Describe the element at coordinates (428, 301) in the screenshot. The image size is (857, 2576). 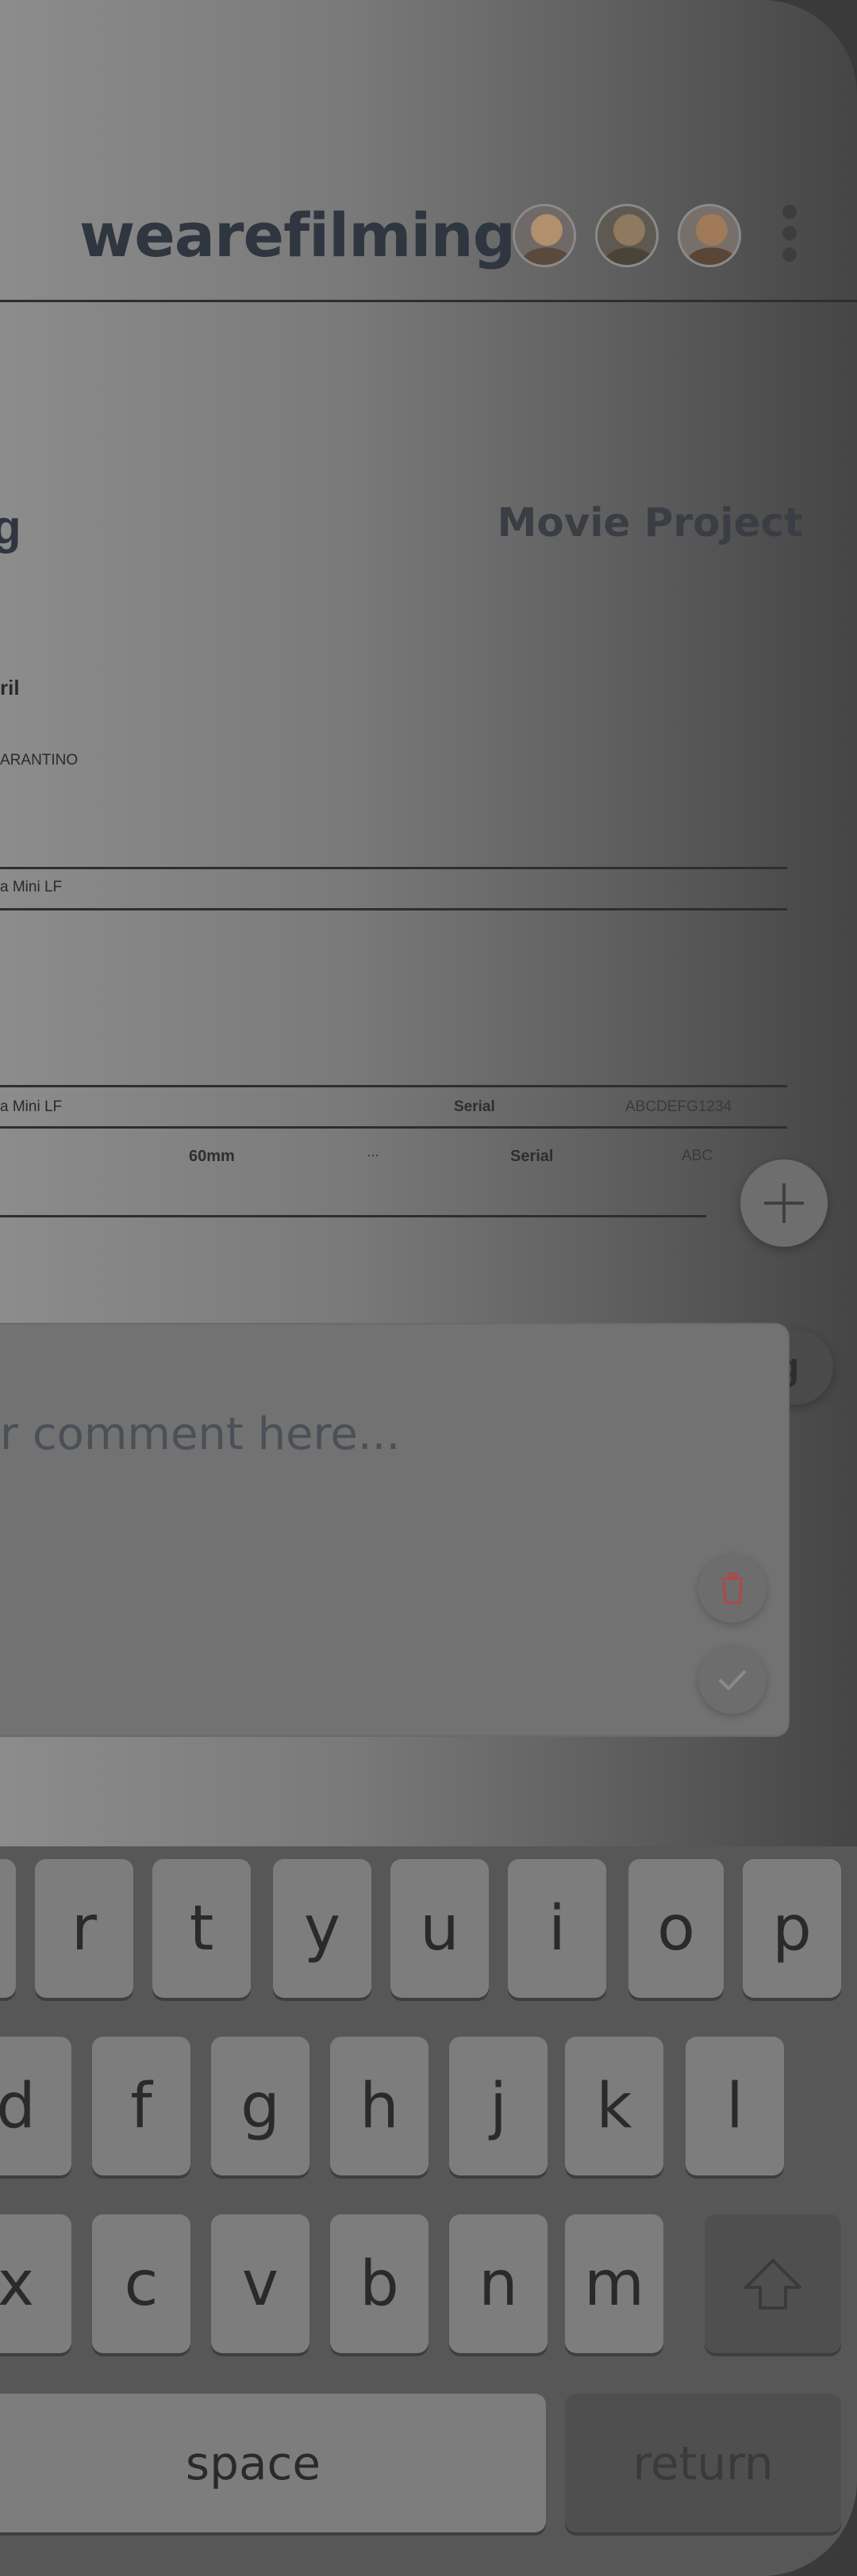
I see `header-divider` at that location.